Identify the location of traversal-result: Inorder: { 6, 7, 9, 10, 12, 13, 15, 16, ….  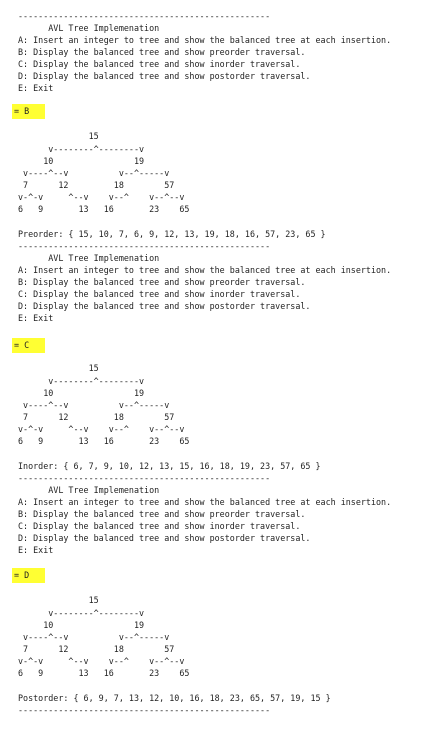
(169, 466).